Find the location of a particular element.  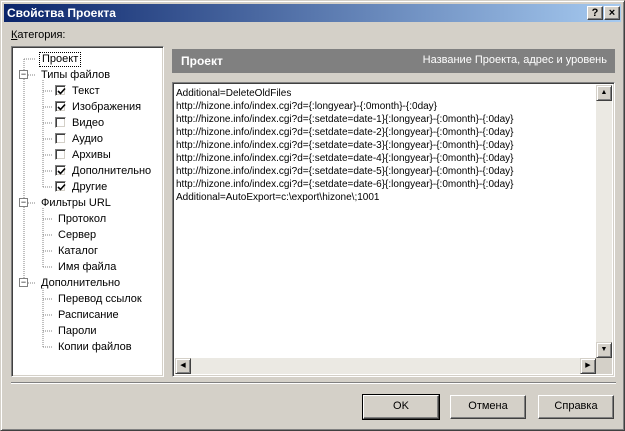

tree-subnode: Сервер is located at coordinates (77, 235).